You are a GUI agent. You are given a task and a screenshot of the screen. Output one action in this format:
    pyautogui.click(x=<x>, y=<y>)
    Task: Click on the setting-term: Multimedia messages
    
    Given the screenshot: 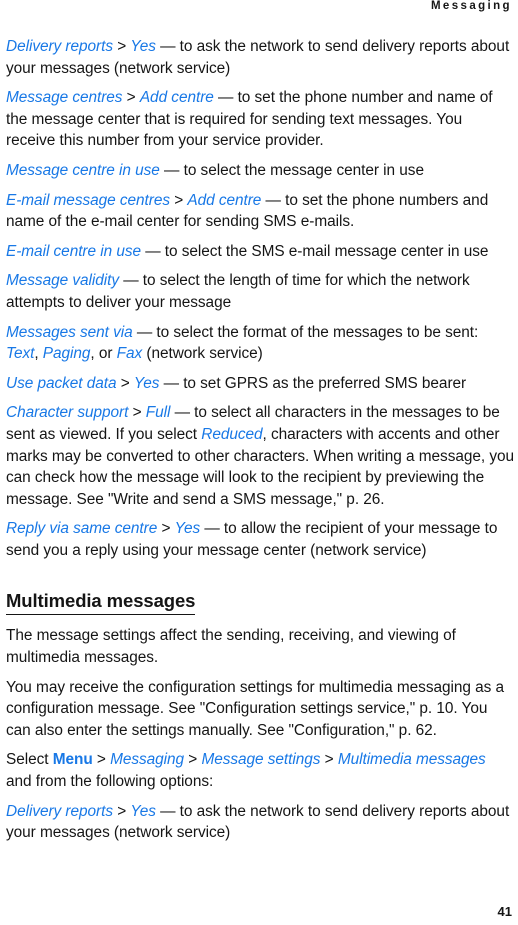 What is the action you would take?
    pyautogui.click(x=411, y=760)
    